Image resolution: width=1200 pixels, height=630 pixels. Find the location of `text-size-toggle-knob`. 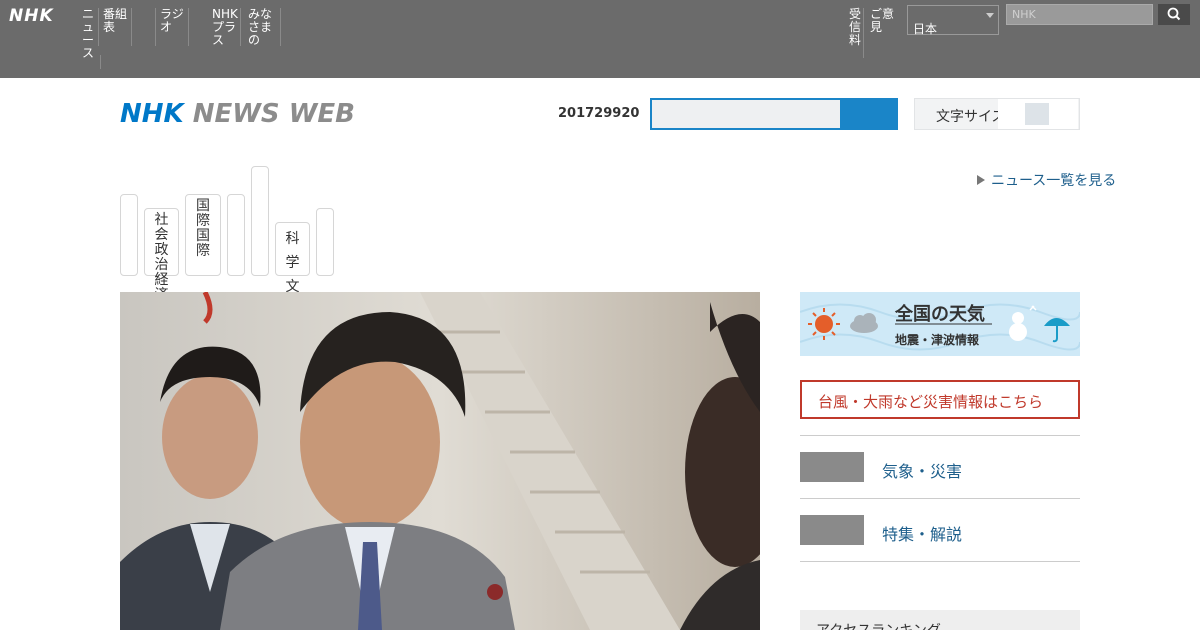

text-size-toggle-knob is located at coordinates (1037, 114).